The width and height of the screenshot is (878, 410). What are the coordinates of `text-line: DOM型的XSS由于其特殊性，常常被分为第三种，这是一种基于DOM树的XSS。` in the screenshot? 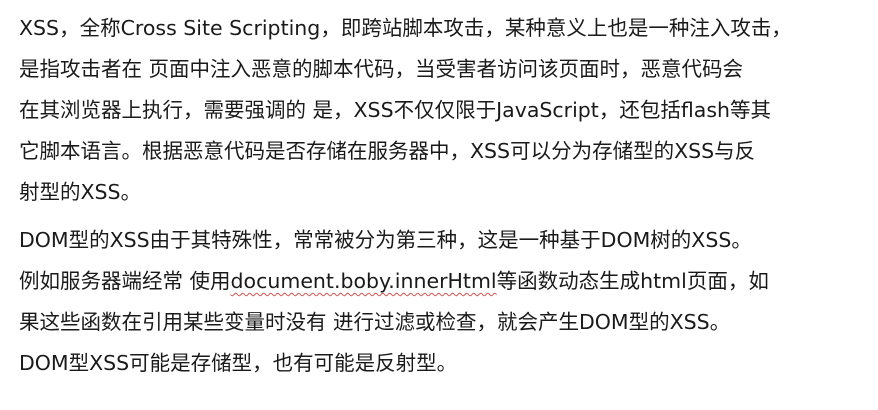 It's located at (385, 240).